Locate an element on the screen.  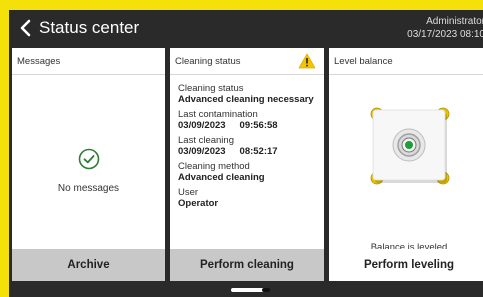
cleaning-method-value: Advanced cleaning is located at coordinates (246, 177).